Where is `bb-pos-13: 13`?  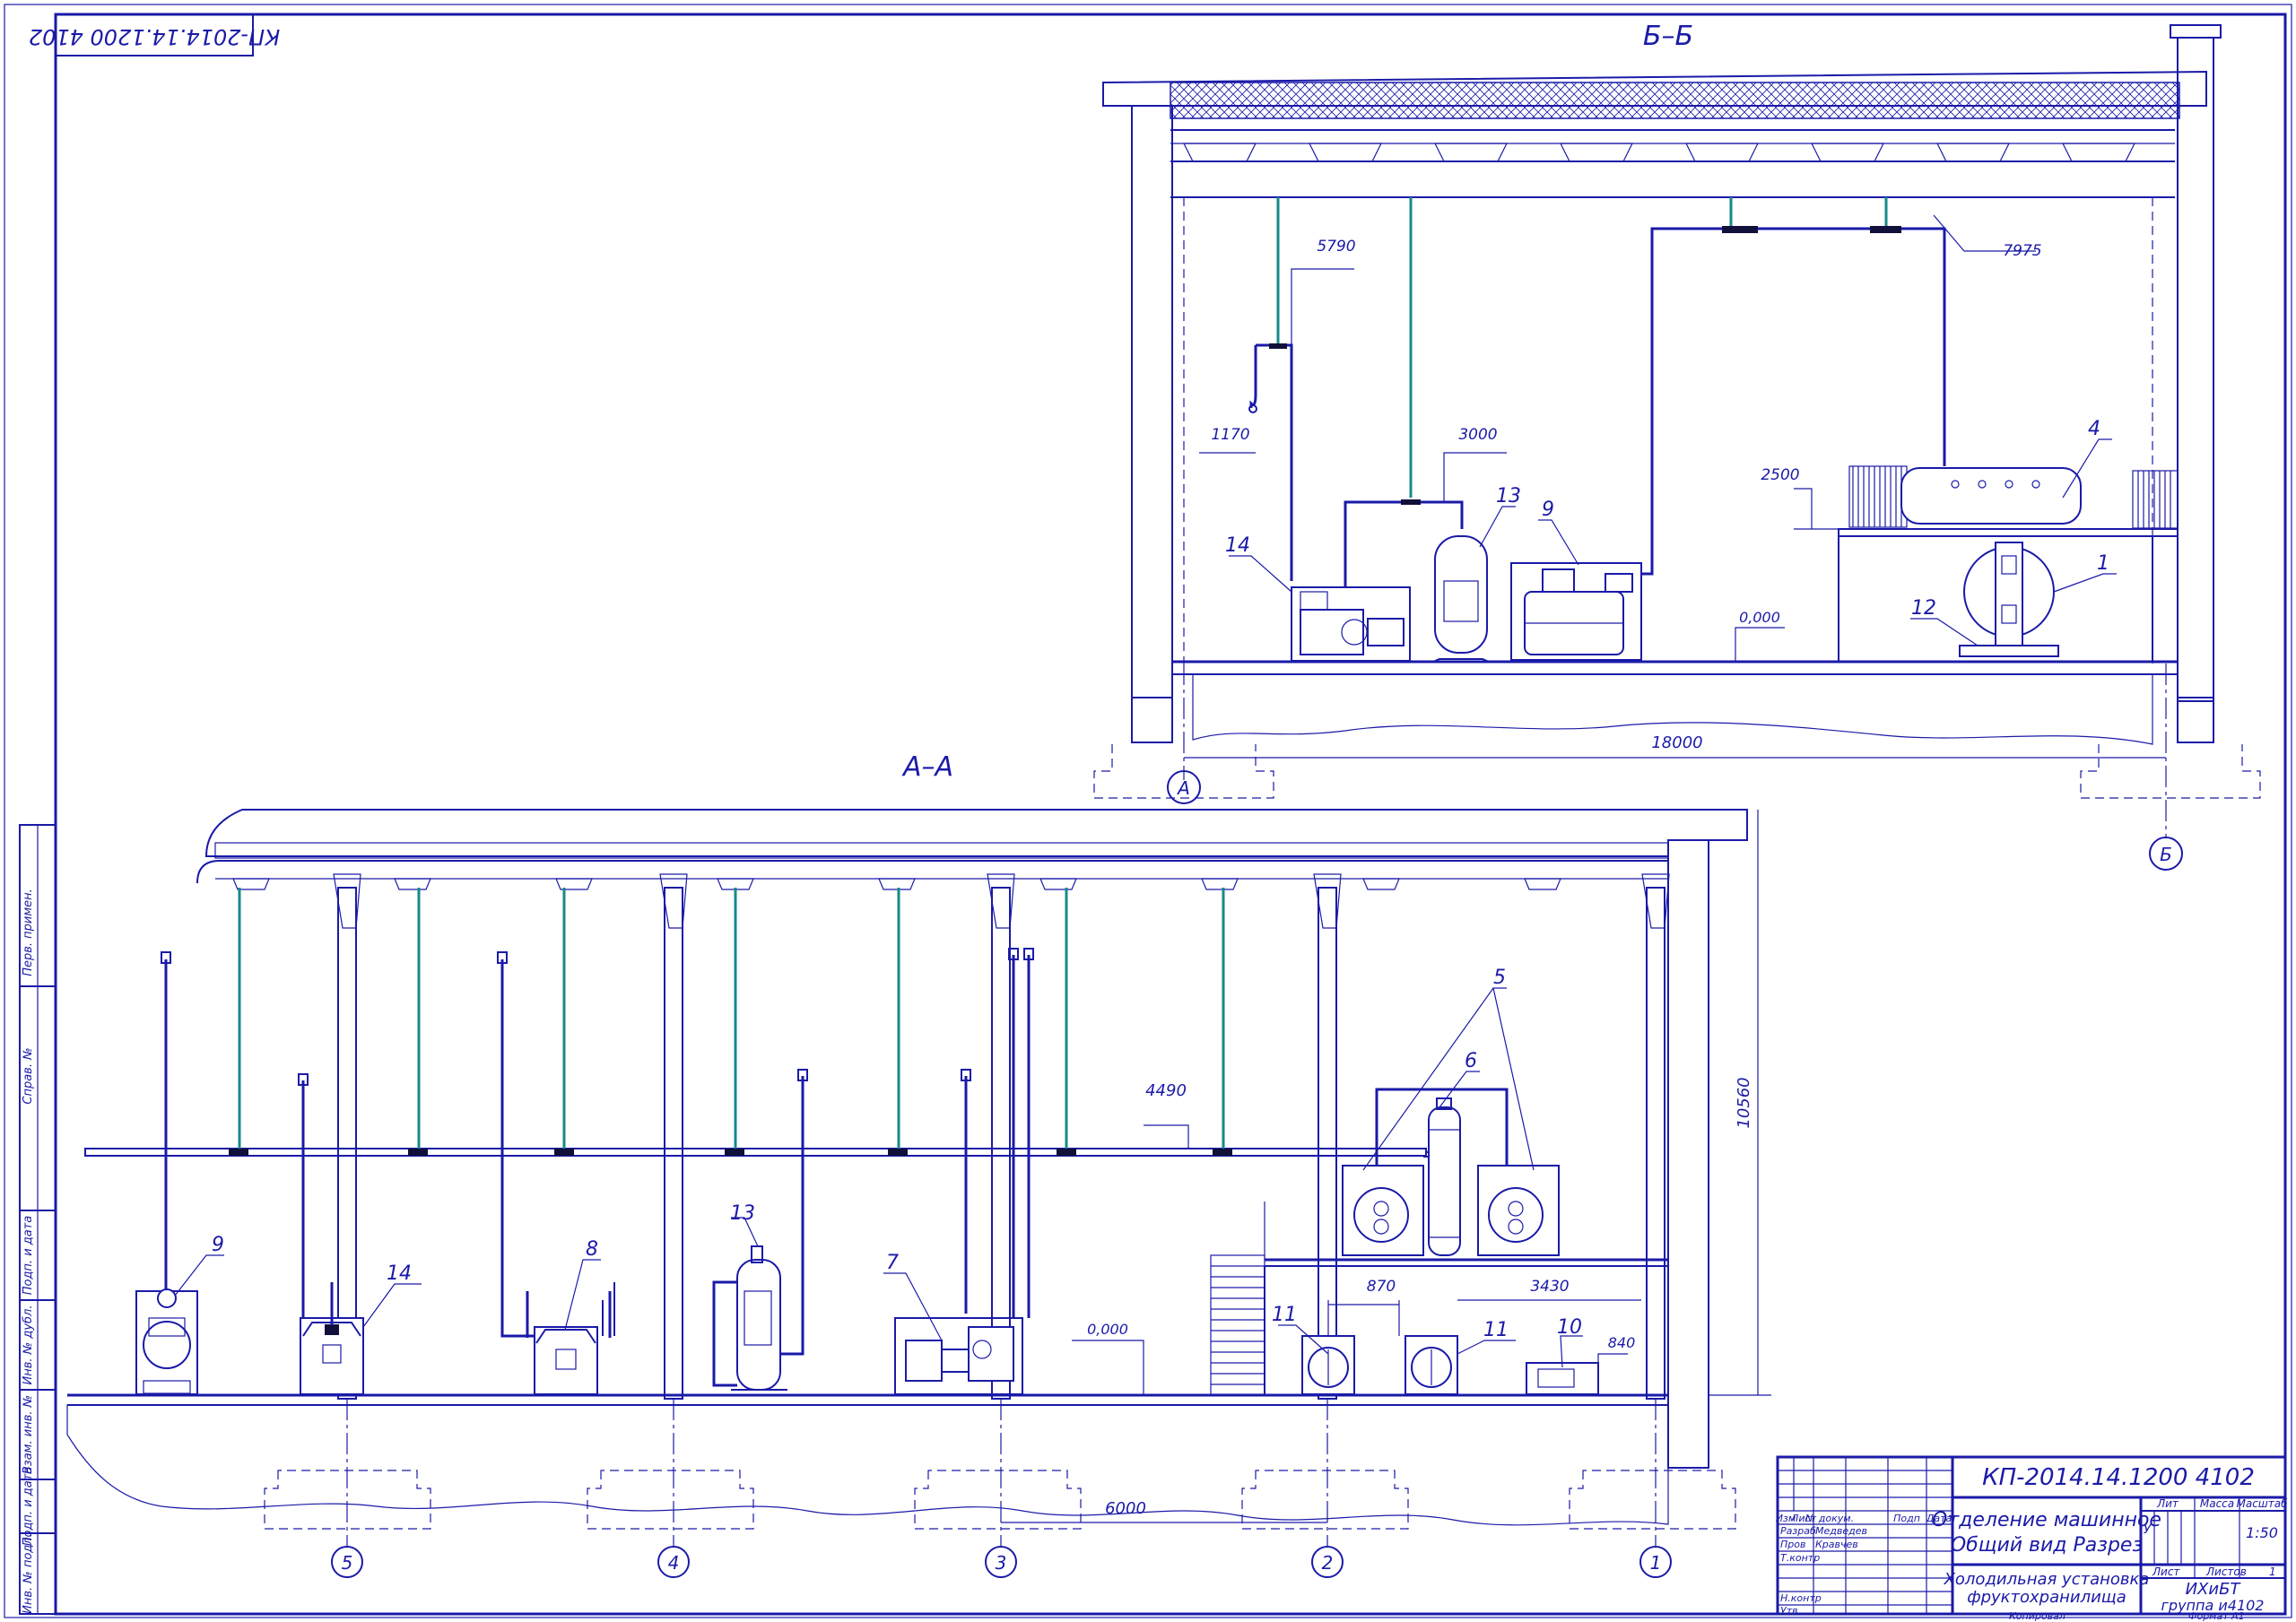 bb-pos-13: 13 is located at coordinates (1508, 496).